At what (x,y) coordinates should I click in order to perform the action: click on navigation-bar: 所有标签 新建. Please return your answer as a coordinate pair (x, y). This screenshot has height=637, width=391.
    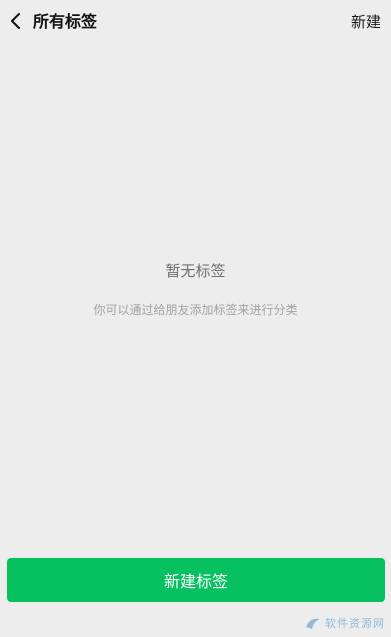
    Looking at the image, I should click on (195, 22).